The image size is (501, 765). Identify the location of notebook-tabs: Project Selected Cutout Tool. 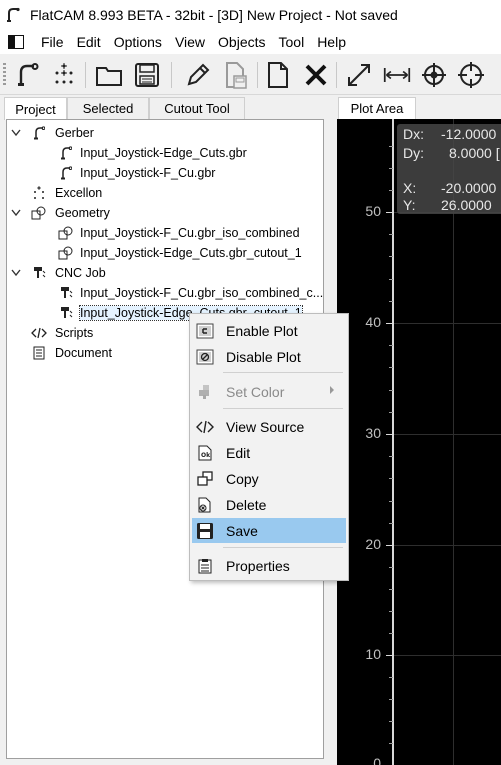
(165, 108).